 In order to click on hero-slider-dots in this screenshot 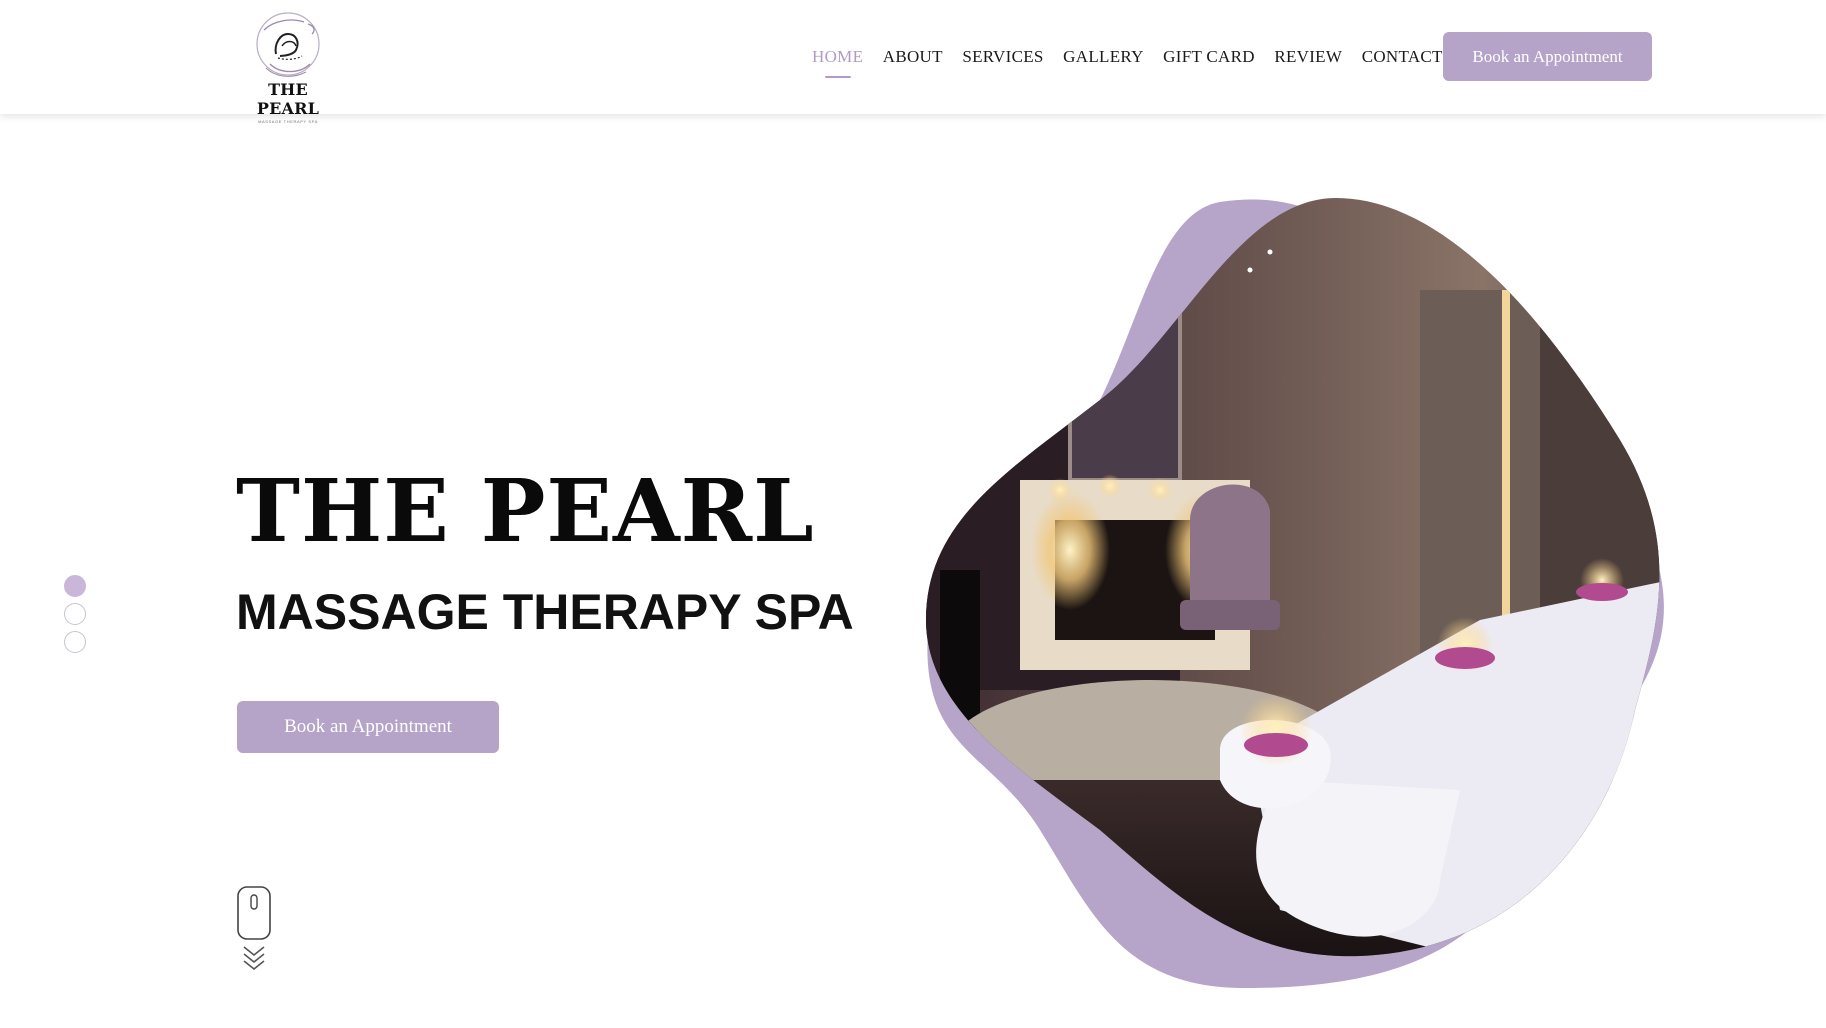, I will do `click(75, 617)`.